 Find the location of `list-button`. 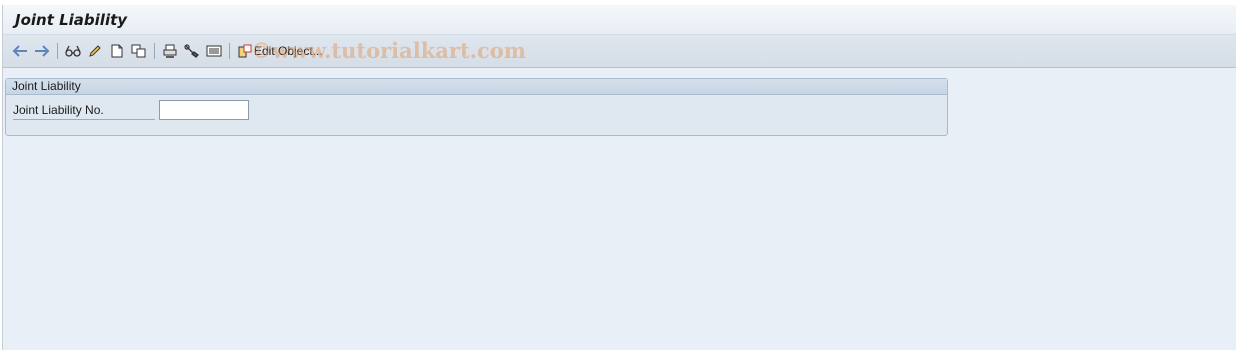

list-button is located at coordinates (214, 51).